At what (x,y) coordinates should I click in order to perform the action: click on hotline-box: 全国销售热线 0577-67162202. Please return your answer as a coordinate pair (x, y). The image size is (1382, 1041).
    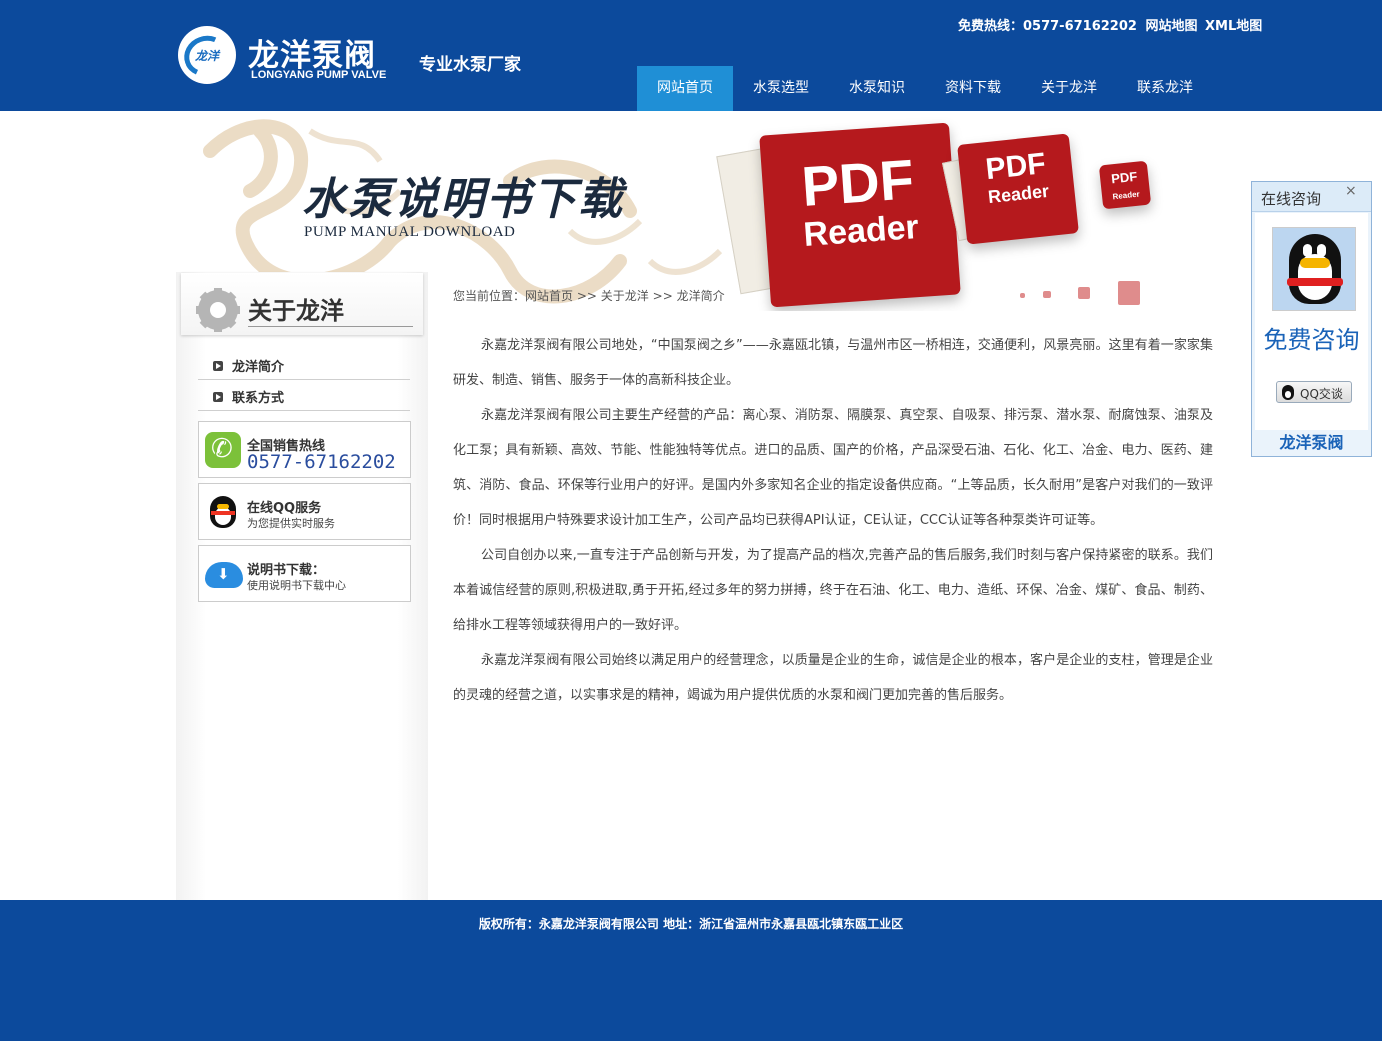
    Looking at the image, I should click on (304, 449).